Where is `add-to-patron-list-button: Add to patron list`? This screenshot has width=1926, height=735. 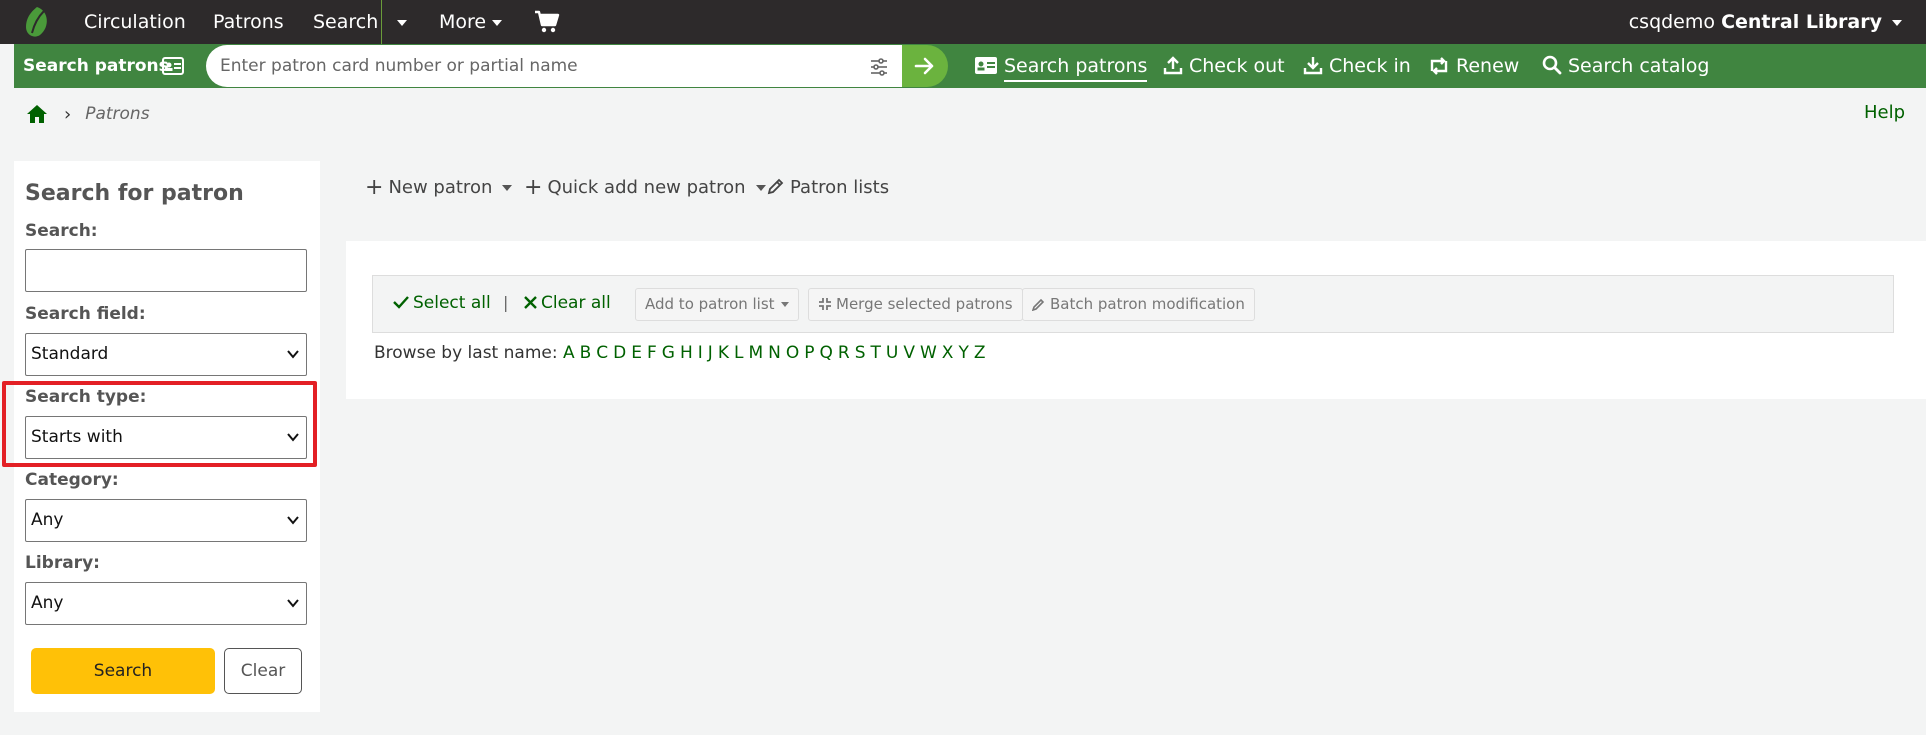 add-to-patron-list-button: Add to patron list is located at coordinates (717, 304).